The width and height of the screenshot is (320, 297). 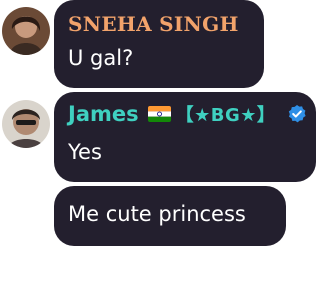 I want to click on avatar-sneha, so click(x=26, y=31).